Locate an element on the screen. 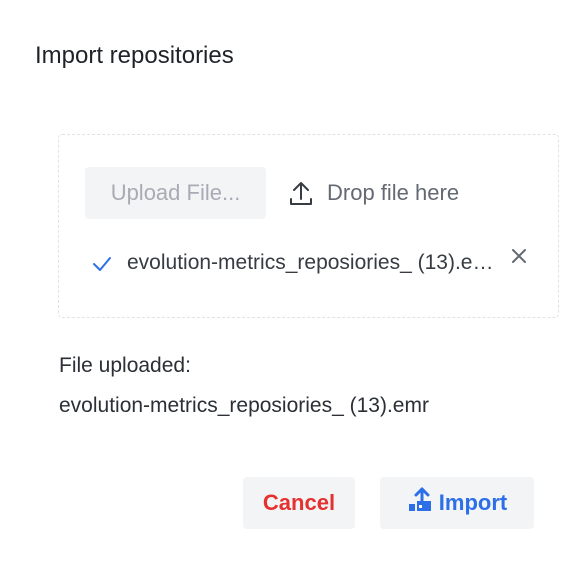  cancel-button: Cancel is located at coordinates (299, 503).